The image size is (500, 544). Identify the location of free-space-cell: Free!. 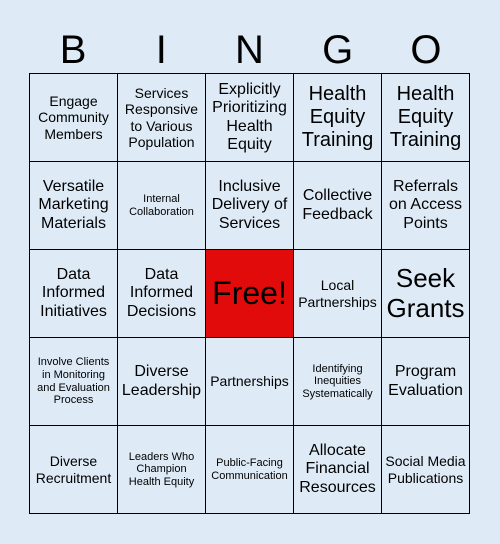
(250, 294).